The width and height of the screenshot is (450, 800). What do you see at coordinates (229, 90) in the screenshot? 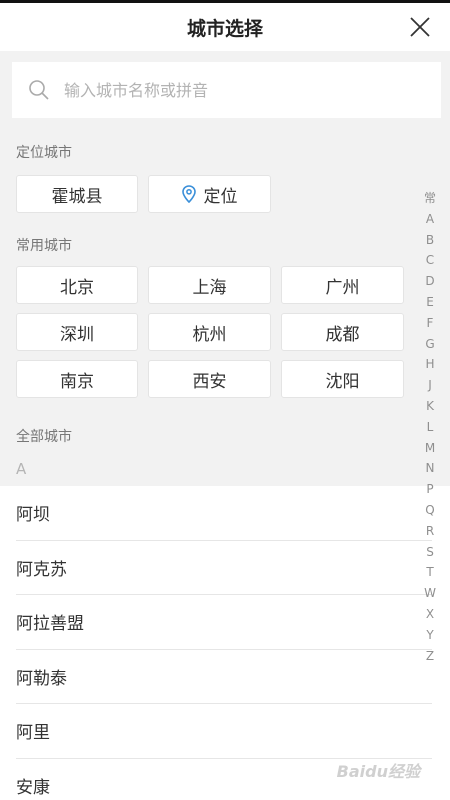
I see `search-input` at bounding box center [229, 90].